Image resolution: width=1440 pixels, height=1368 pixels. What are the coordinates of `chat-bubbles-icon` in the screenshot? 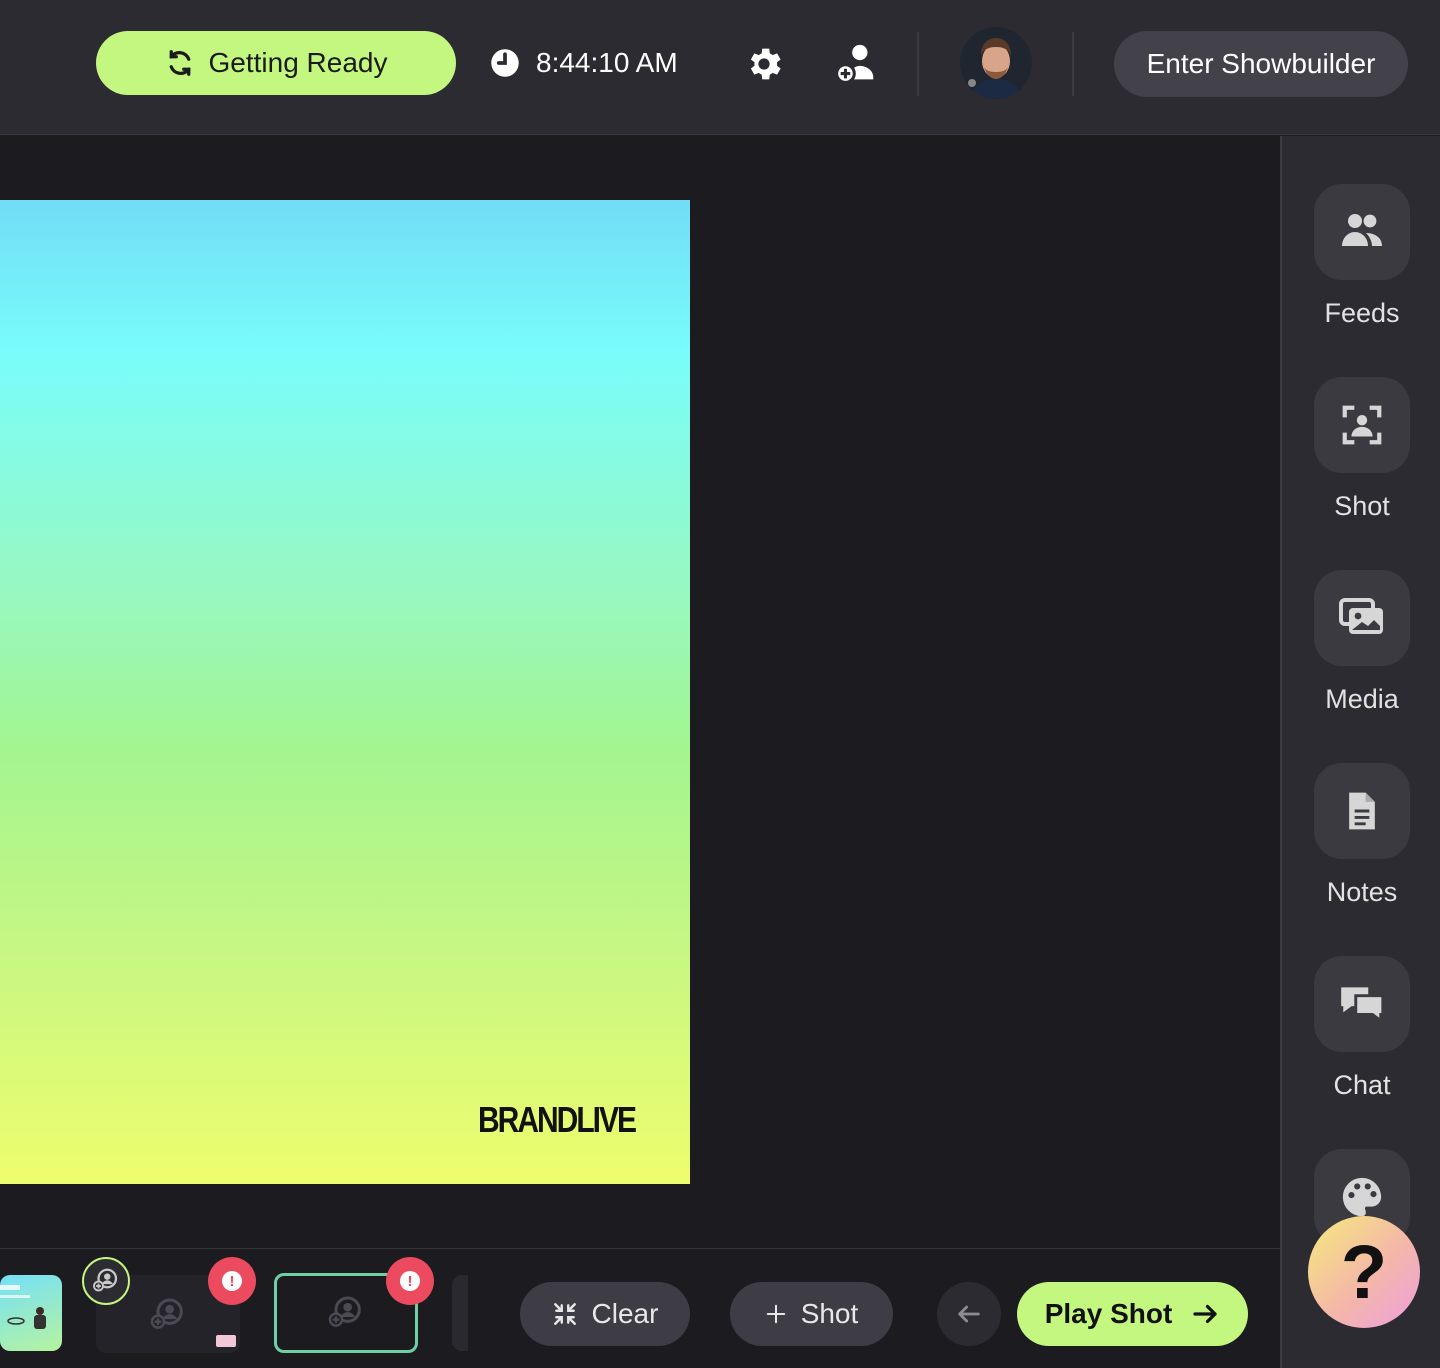 It's located at (1363, 1005).